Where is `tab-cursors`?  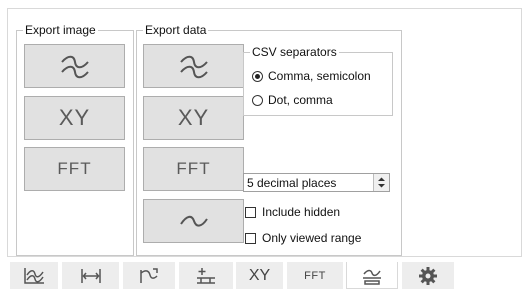 tab-cursors is located at coordinates (206, 275).